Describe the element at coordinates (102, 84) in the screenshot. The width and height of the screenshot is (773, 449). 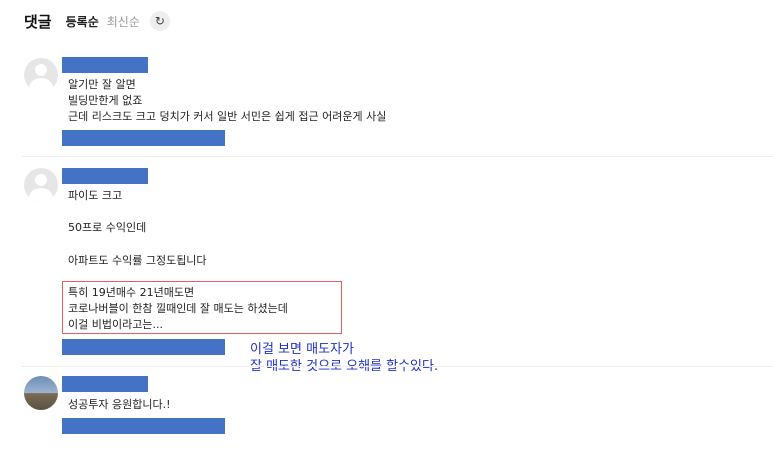
I see `comment-text-line: 알기만 잘 알면` at that location.